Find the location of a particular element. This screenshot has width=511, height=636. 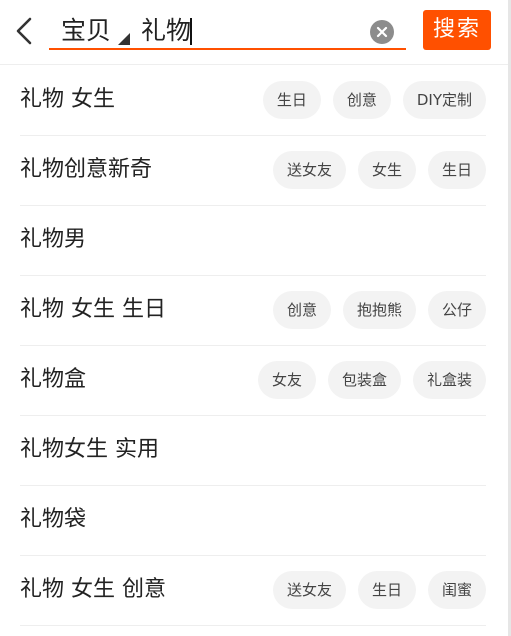

suggestion-title: 礼物袋 is located at coordinates (53, 520).